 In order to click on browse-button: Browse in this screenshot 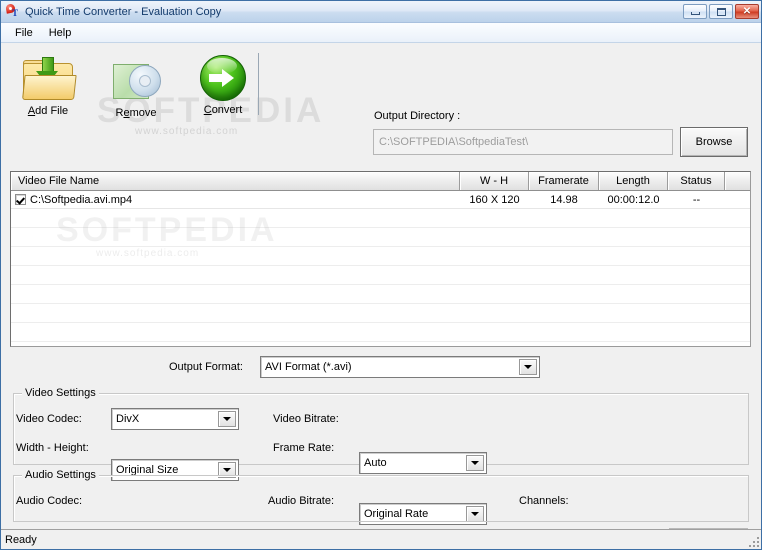, I will do `click(714, 142)`.